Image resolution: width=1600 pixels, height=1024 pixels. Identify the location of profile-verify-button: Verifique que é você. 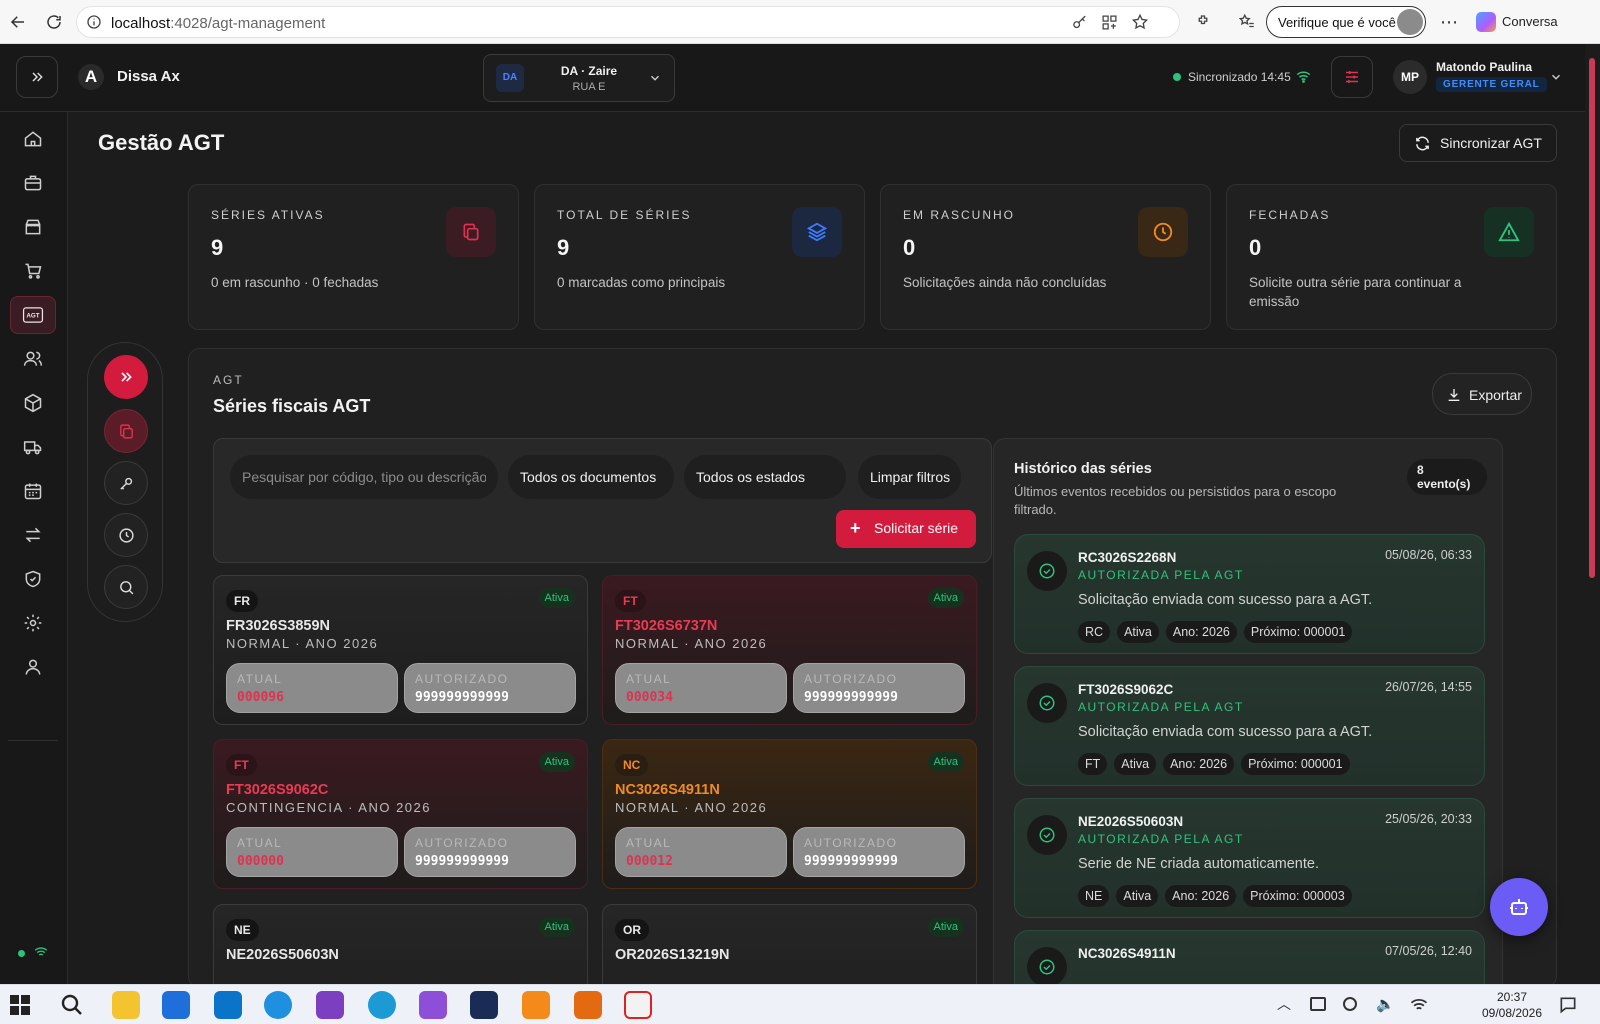
(1346, 22).